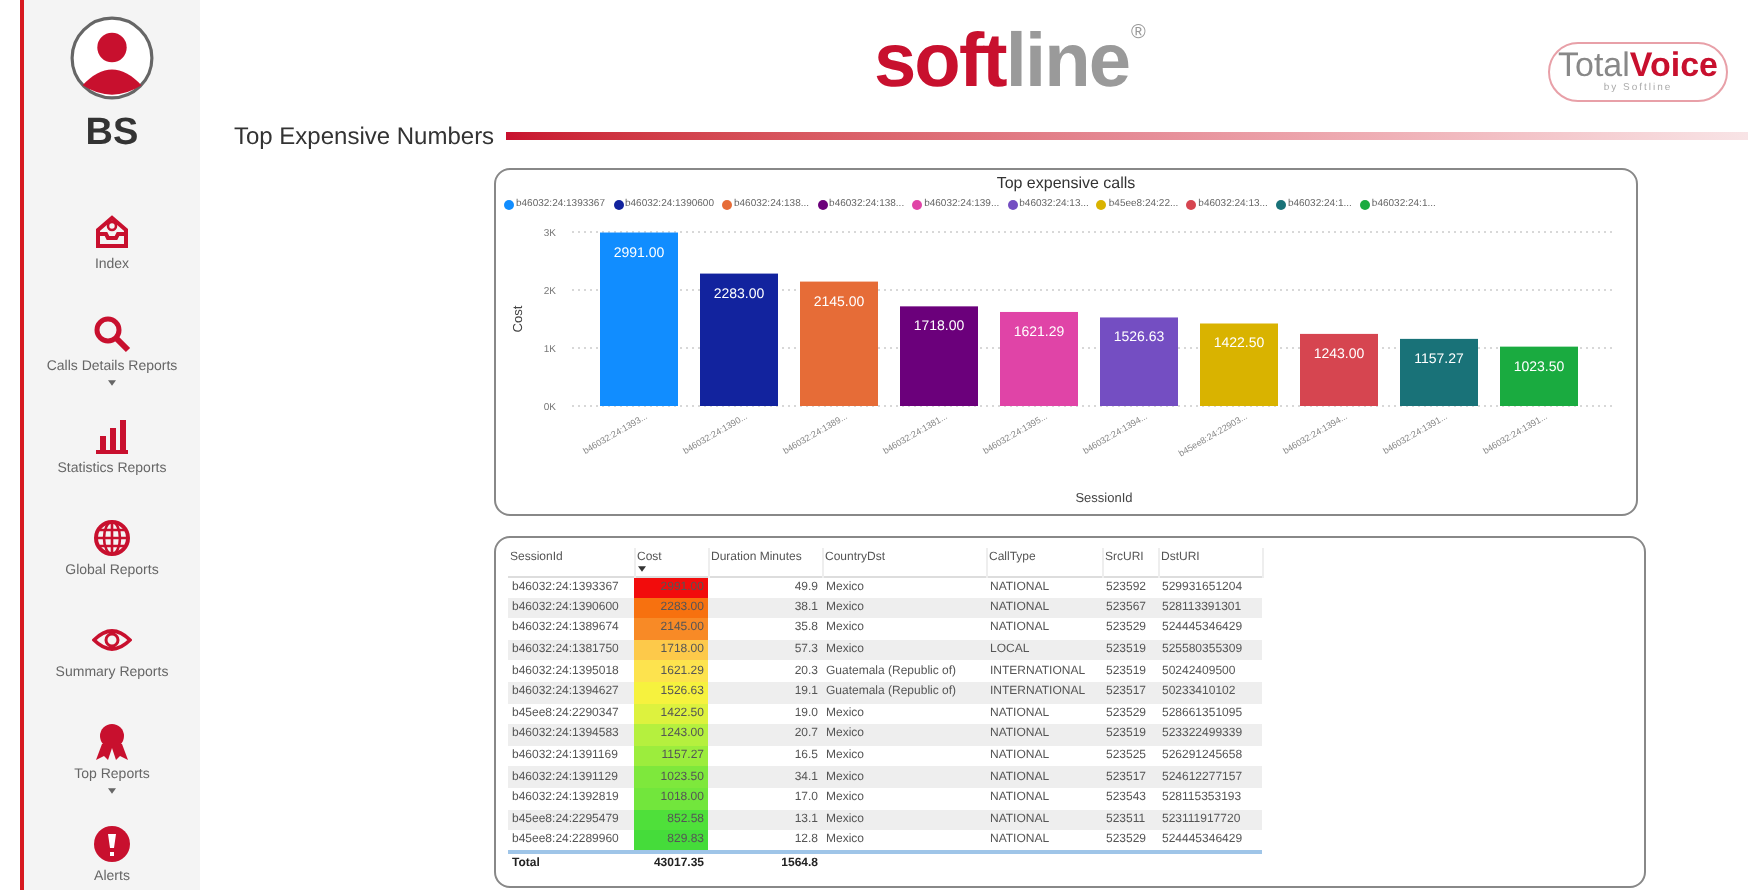 The width and height of the screenshot is (1748, 890). I want to click on page-title: Top Expensive Numbers, so click(364, 137).